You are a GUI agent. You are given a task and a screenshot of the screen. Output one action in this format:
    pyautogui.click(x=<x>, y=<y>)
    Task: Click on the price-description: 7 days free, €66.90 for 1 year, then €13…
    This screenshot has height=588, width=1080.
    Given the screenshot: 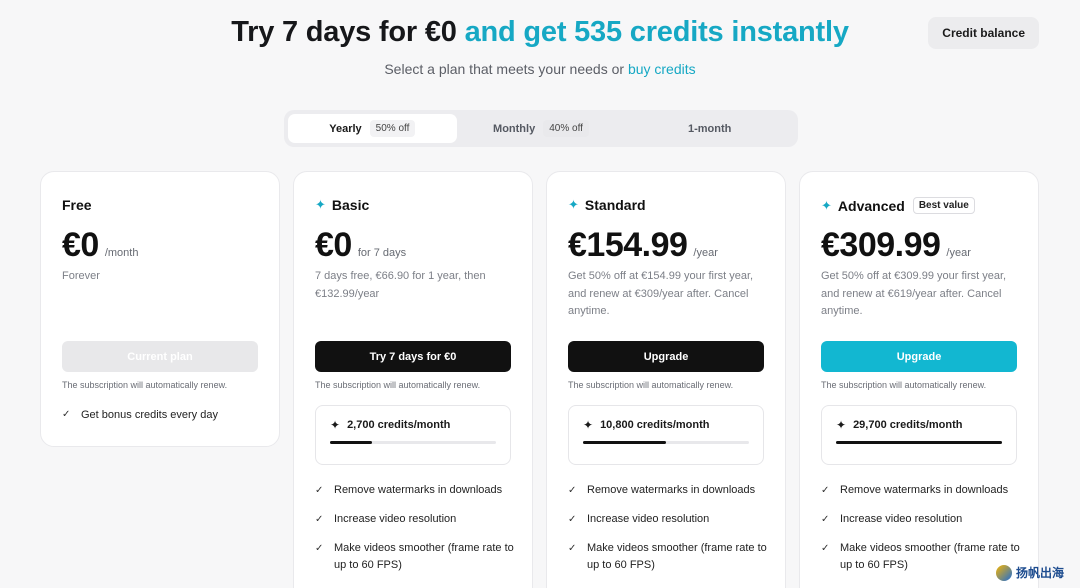 What is the action you would take?
    pyautogui.click(x=400, y=285)
    